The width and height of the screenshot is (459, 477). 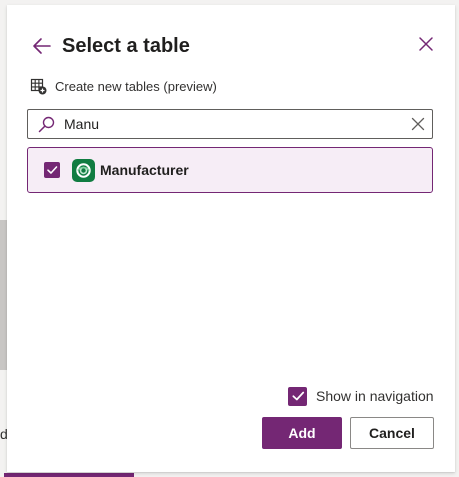 I want to click on create-new-tables-link: Create new tables (preview), so click(x=123, y=86).